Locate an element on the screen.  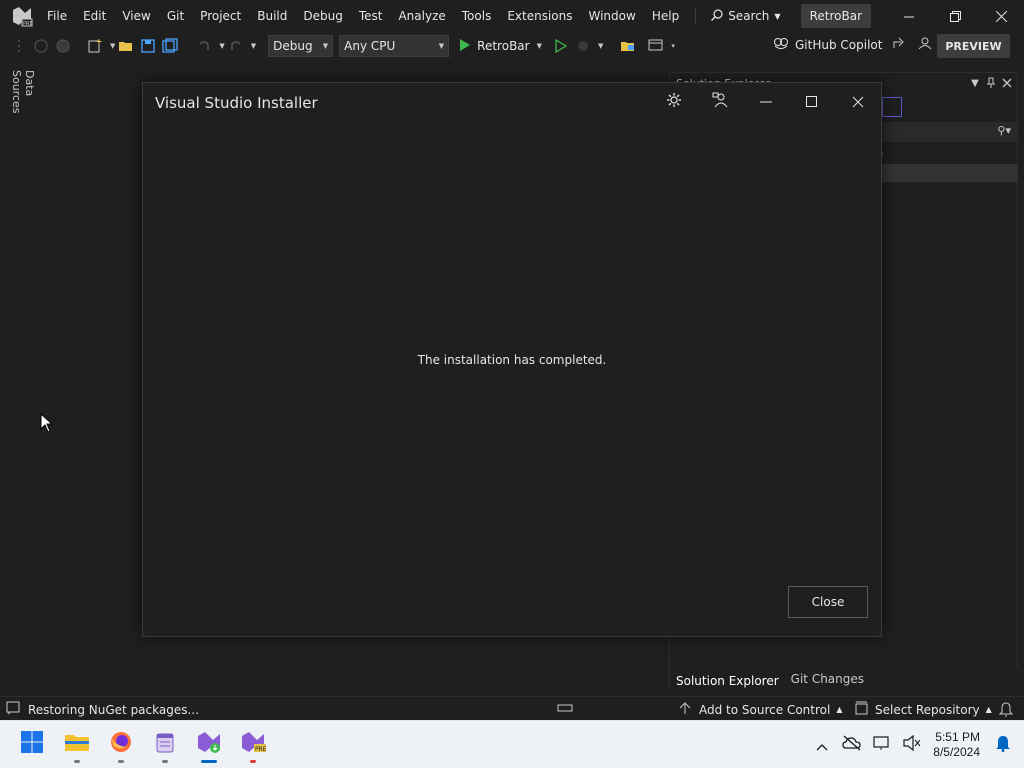
show-hidden-icons-button is located at coordinates (822, 745).